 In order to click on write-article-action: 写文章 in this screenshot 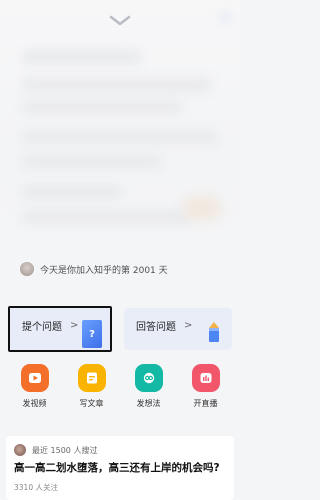, I will do `click(92, 388)`.